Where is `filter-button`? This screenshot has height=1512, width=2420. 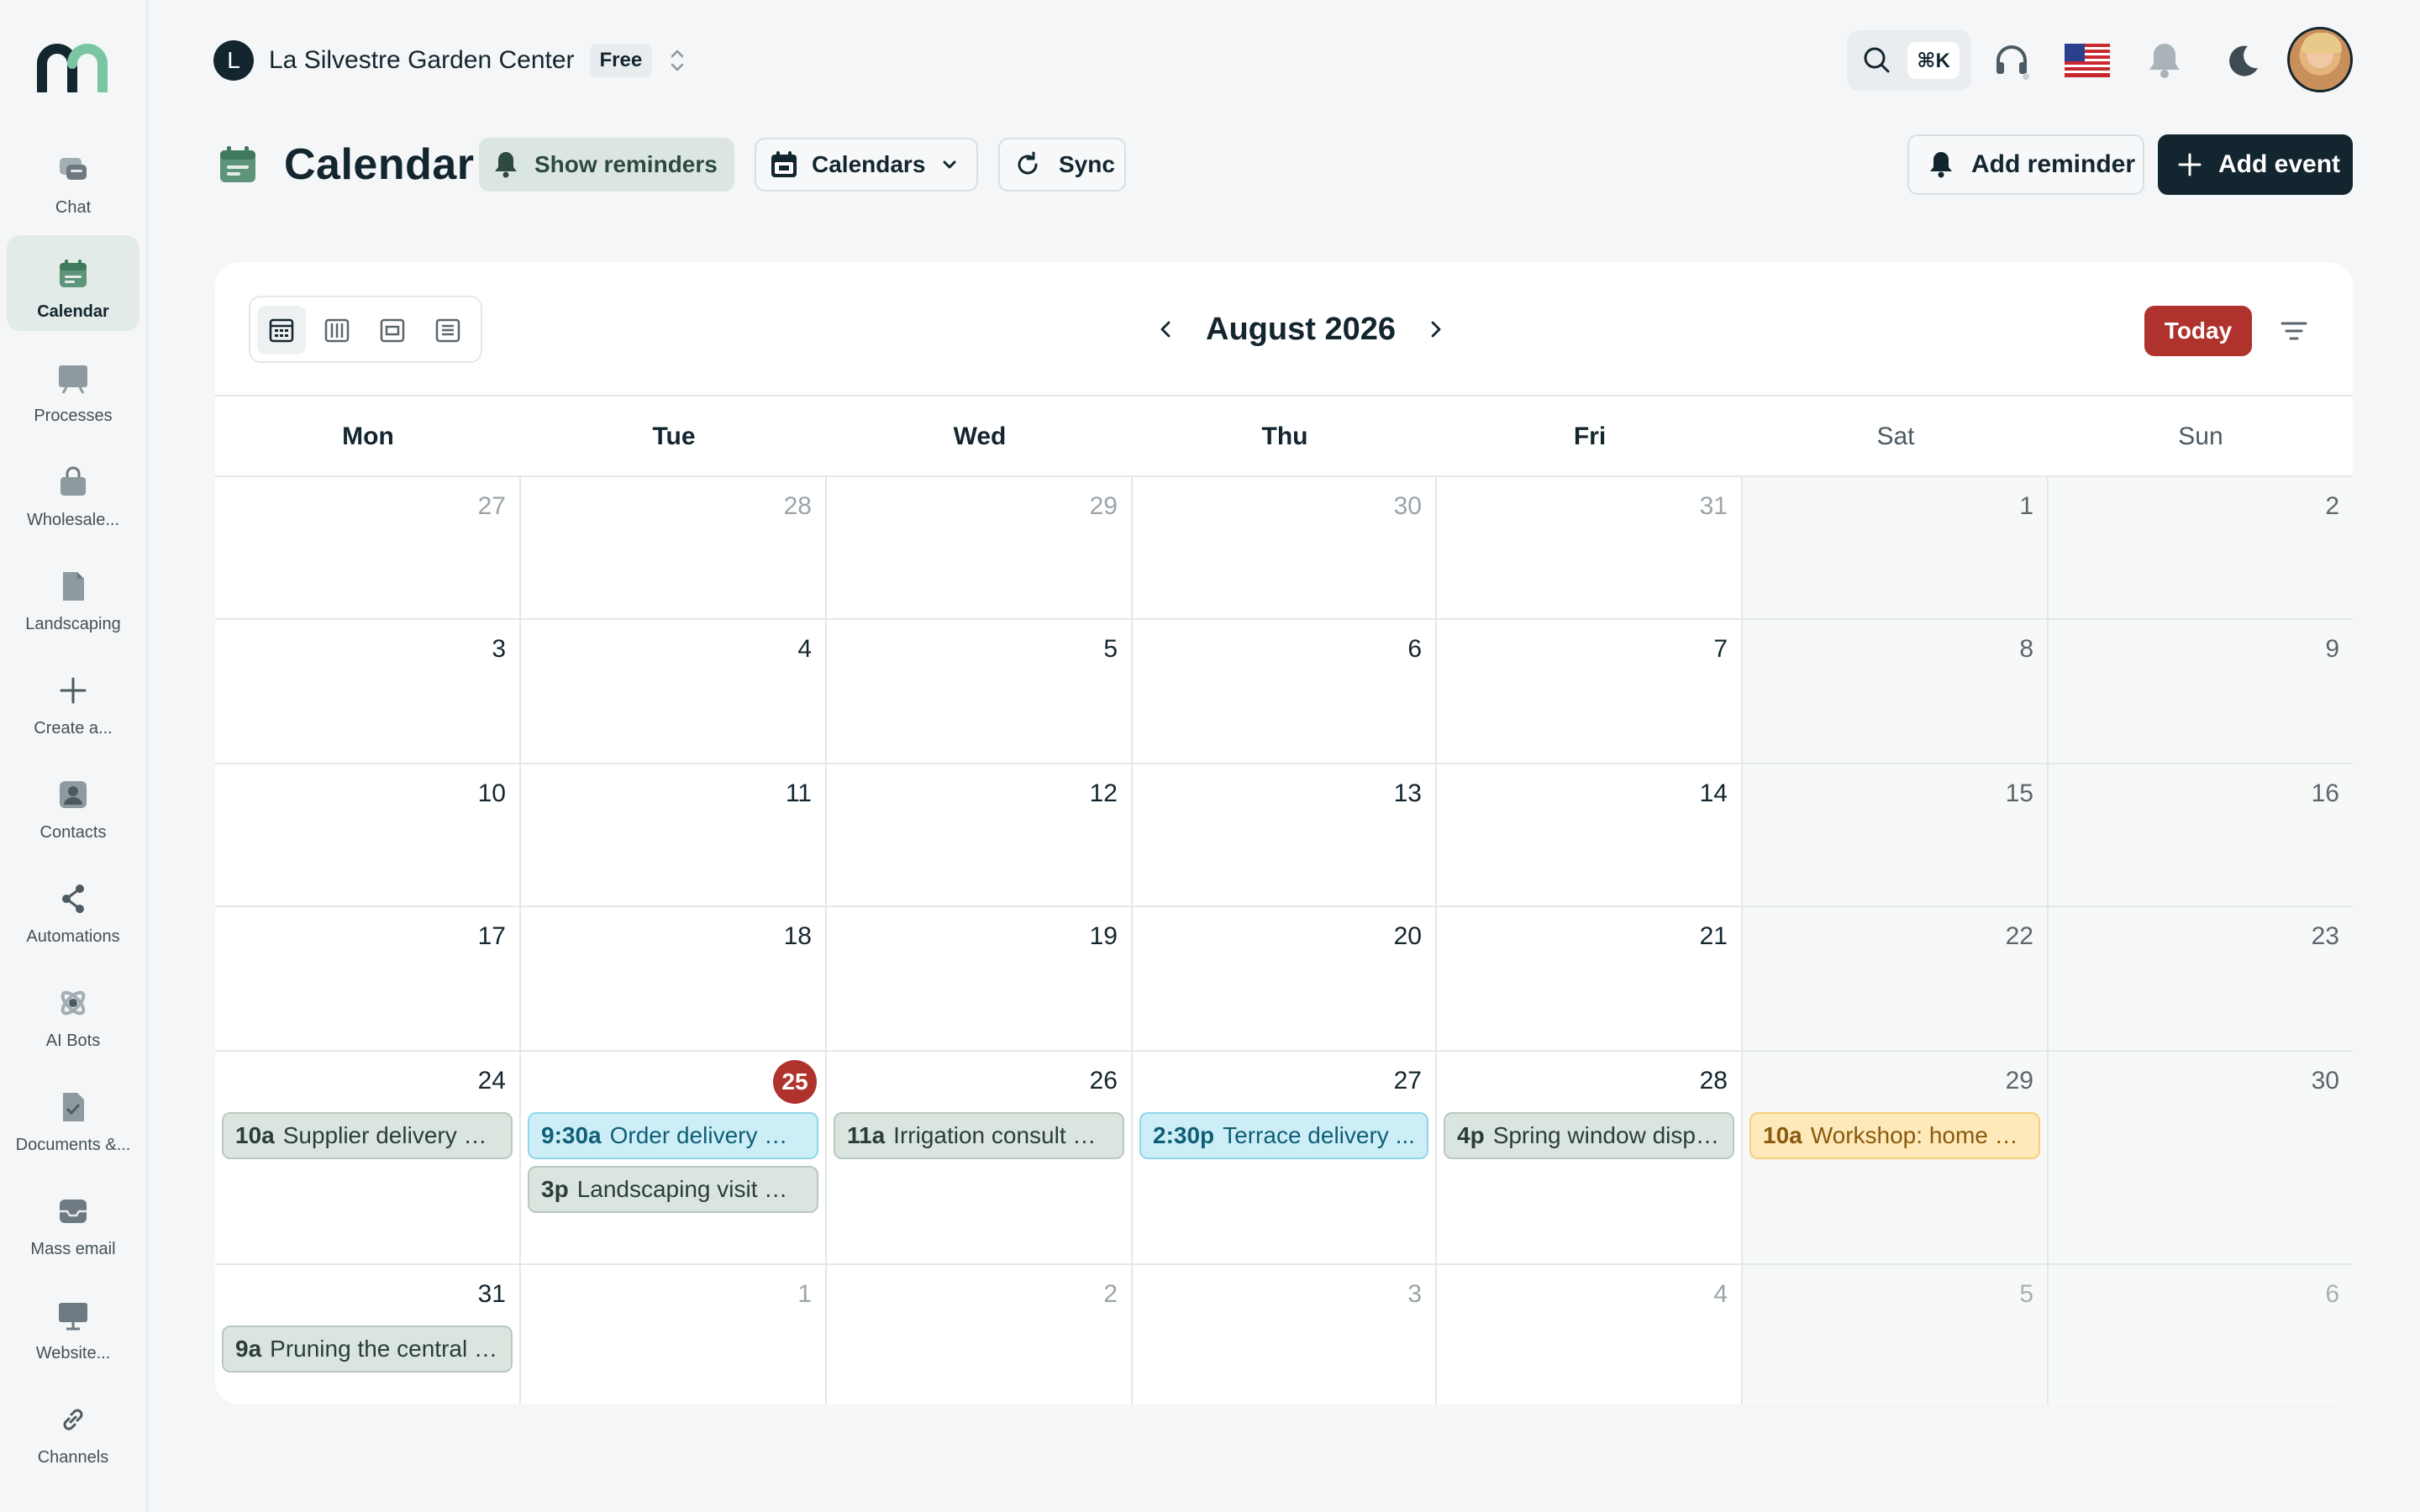
filter-button is located at coordinates (2293, 330).